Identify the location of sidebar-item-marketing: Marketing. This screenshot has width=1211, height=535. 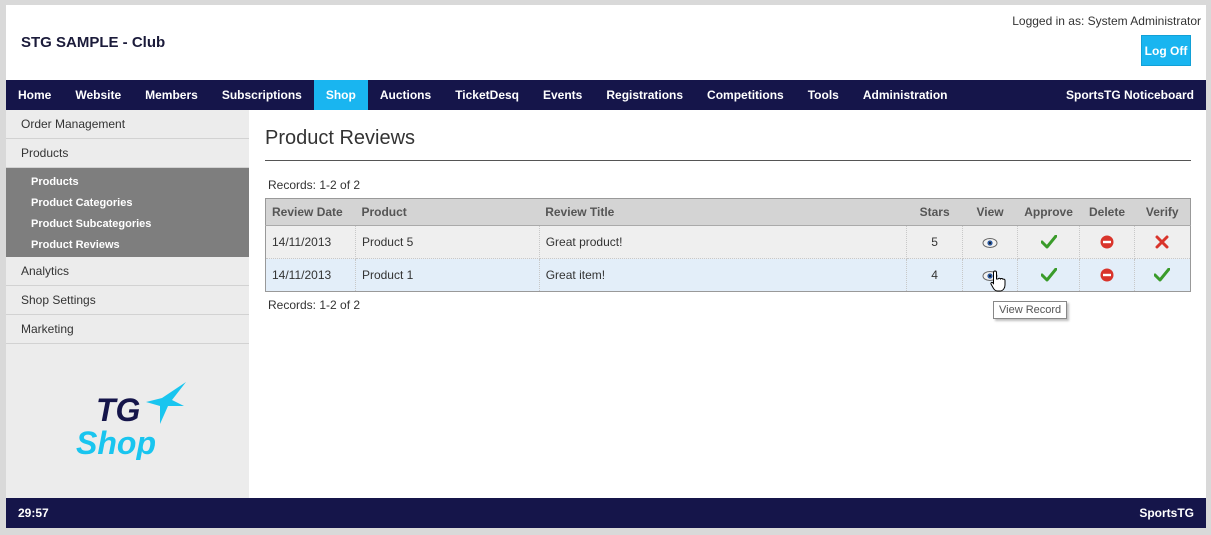
(127, 329).